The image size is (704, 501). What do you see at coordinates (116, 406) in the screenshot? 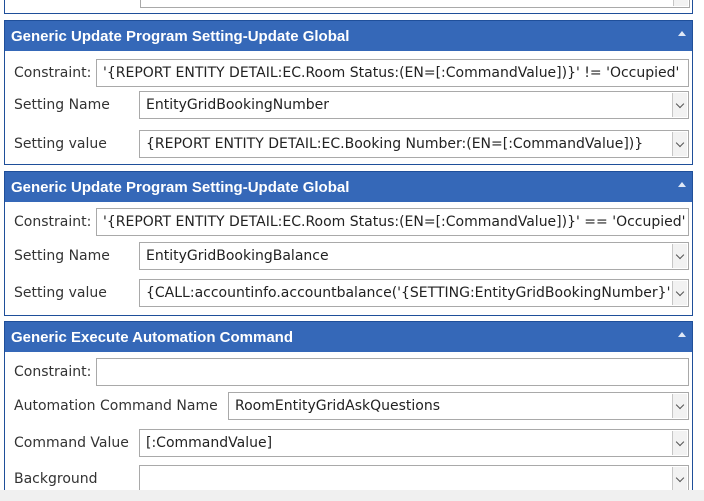
I see `automation-command-label: Automation Command Name` at bounding box center [116, 406].